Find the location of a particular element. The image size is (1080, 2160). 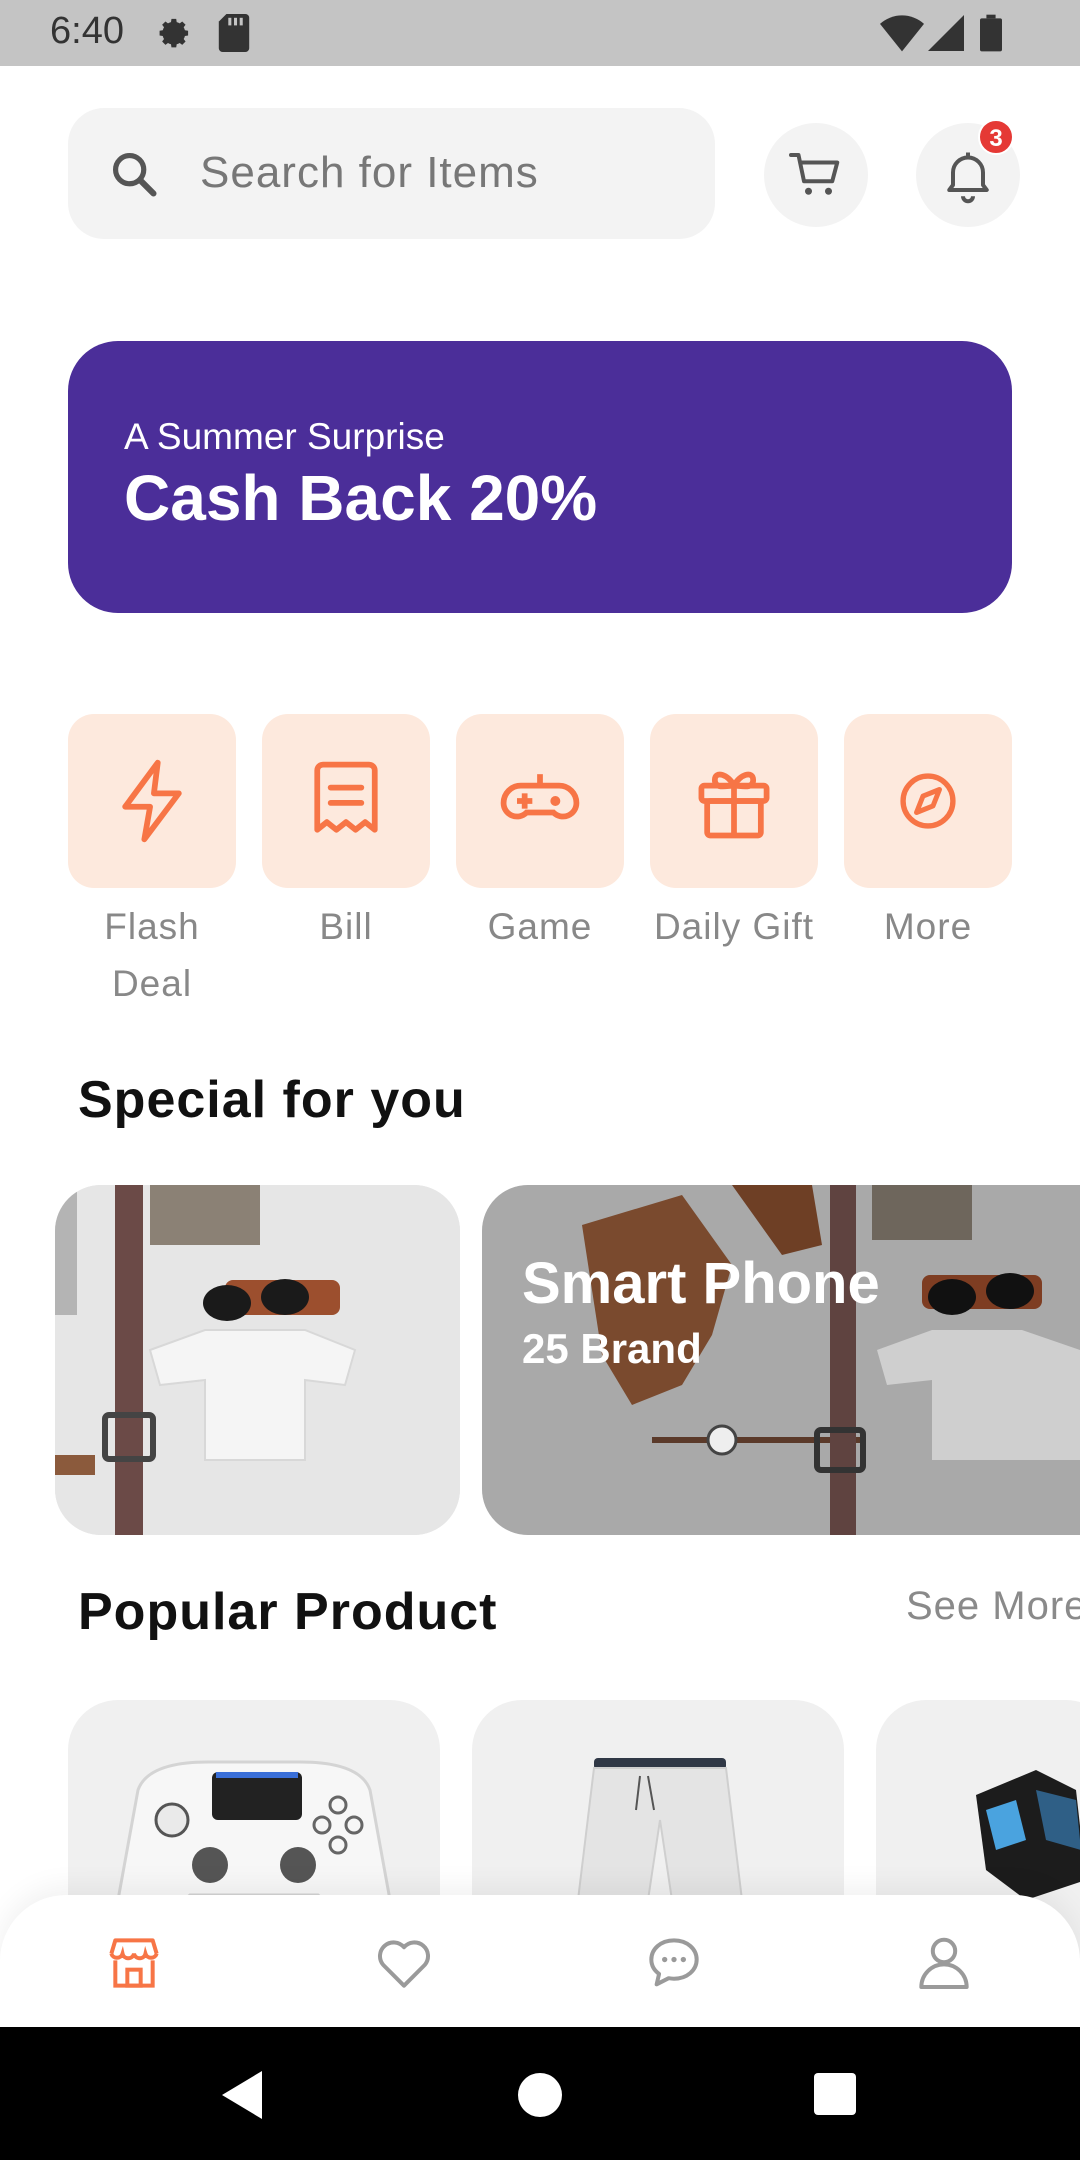

notification-badge: 3 is located at coordinates (996, 137).